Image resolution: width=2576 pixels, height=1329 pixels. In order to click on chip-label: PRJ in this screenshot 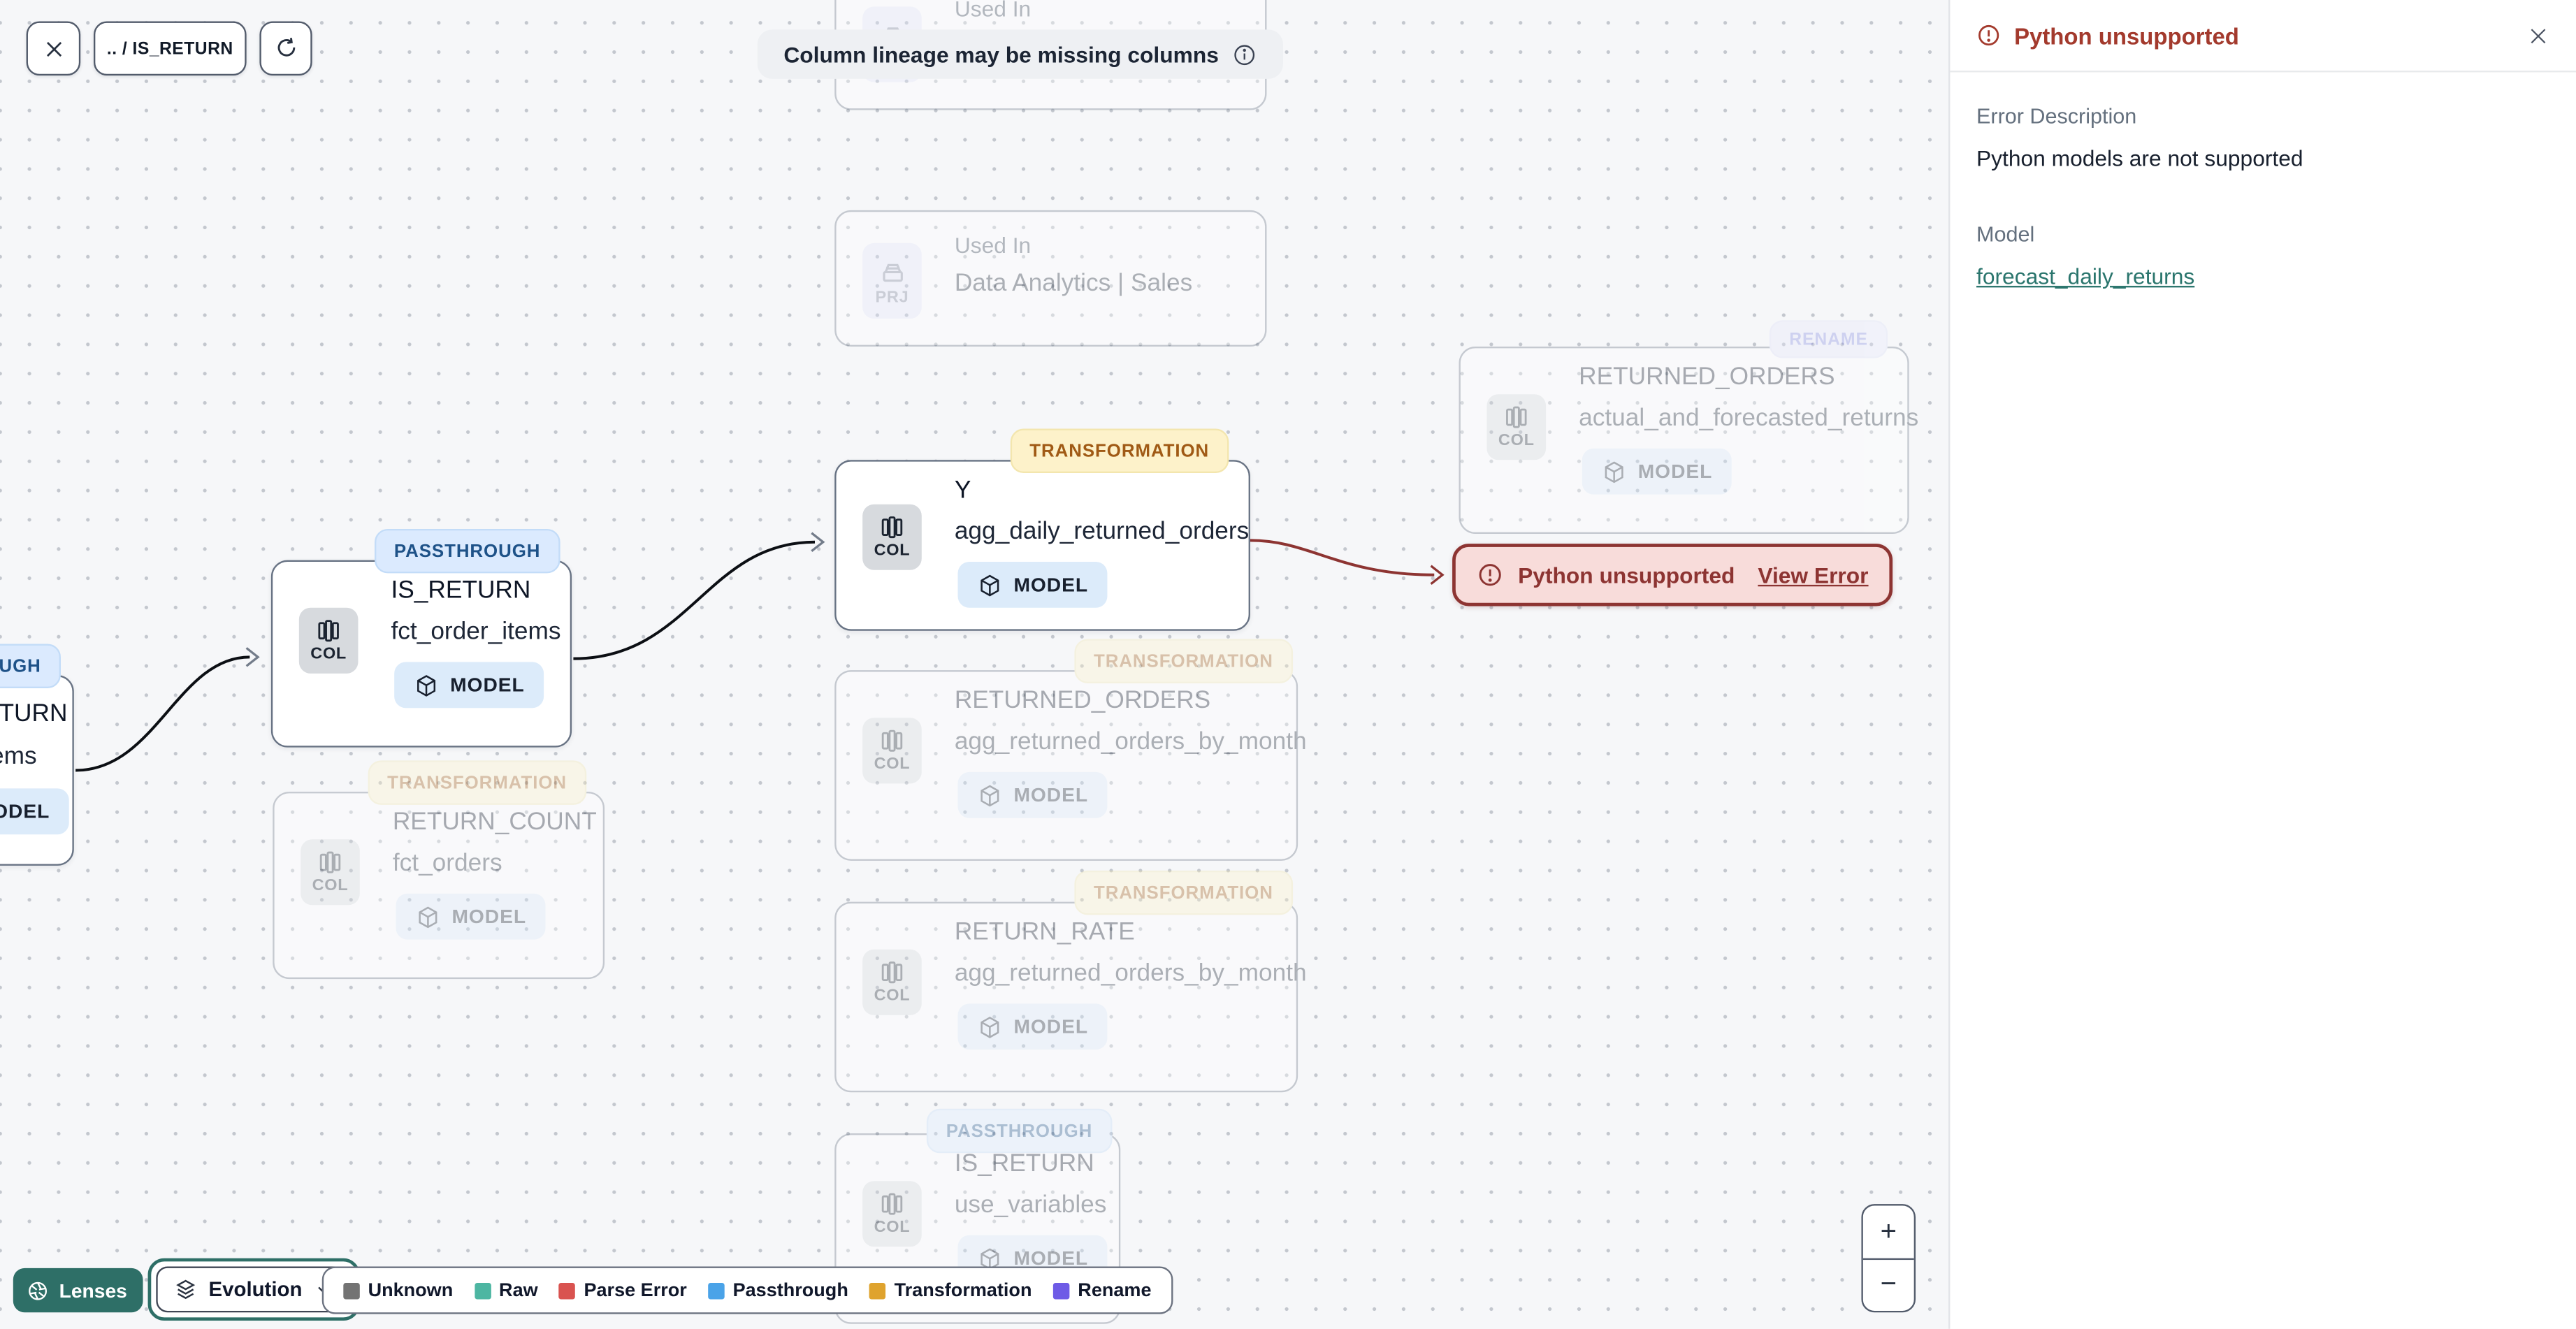, I will do `click(892, 297)`.